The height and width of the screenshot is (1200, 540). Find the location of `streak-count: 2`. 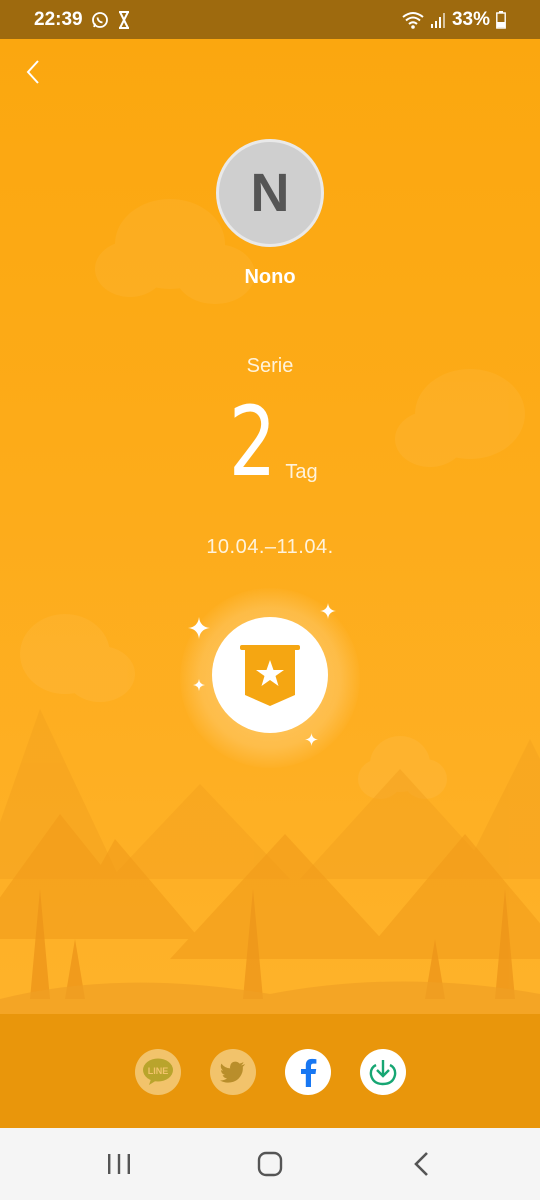

streak-count: 2 is located at coordinates (253, 442).